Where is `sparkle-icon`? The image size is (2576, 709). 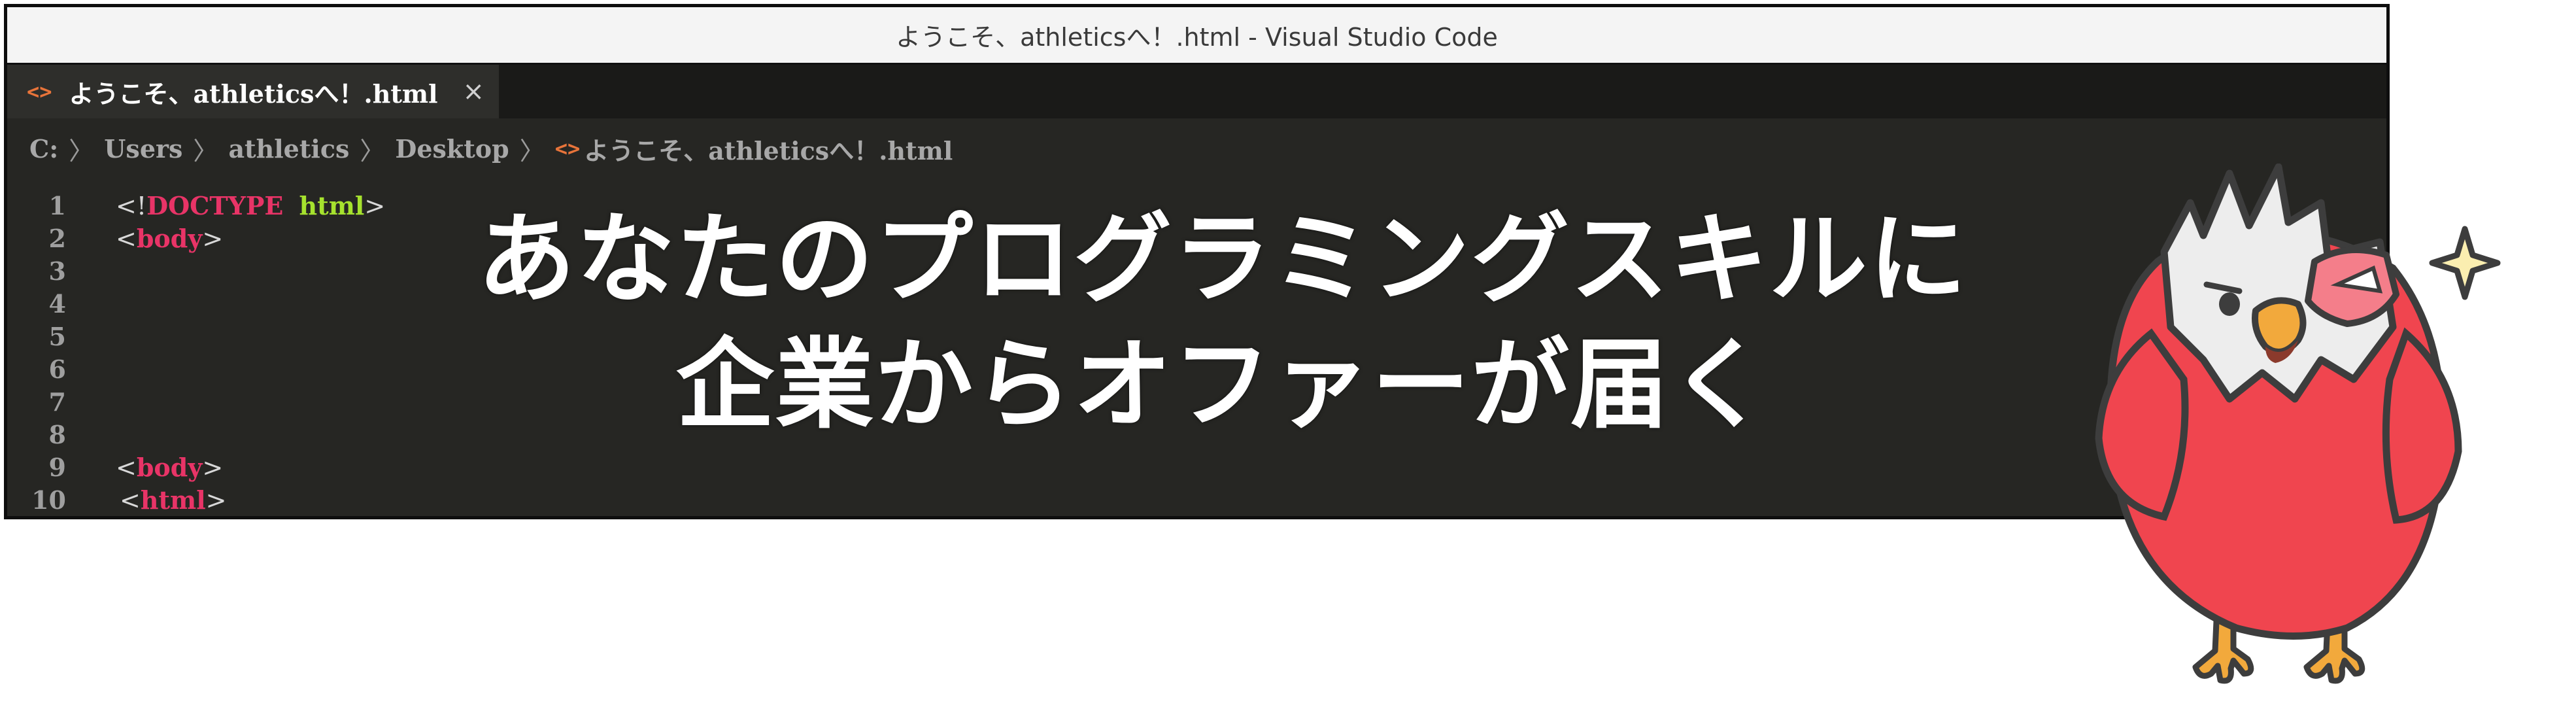 sparkle-icon is located at coordinates (2465, 263).